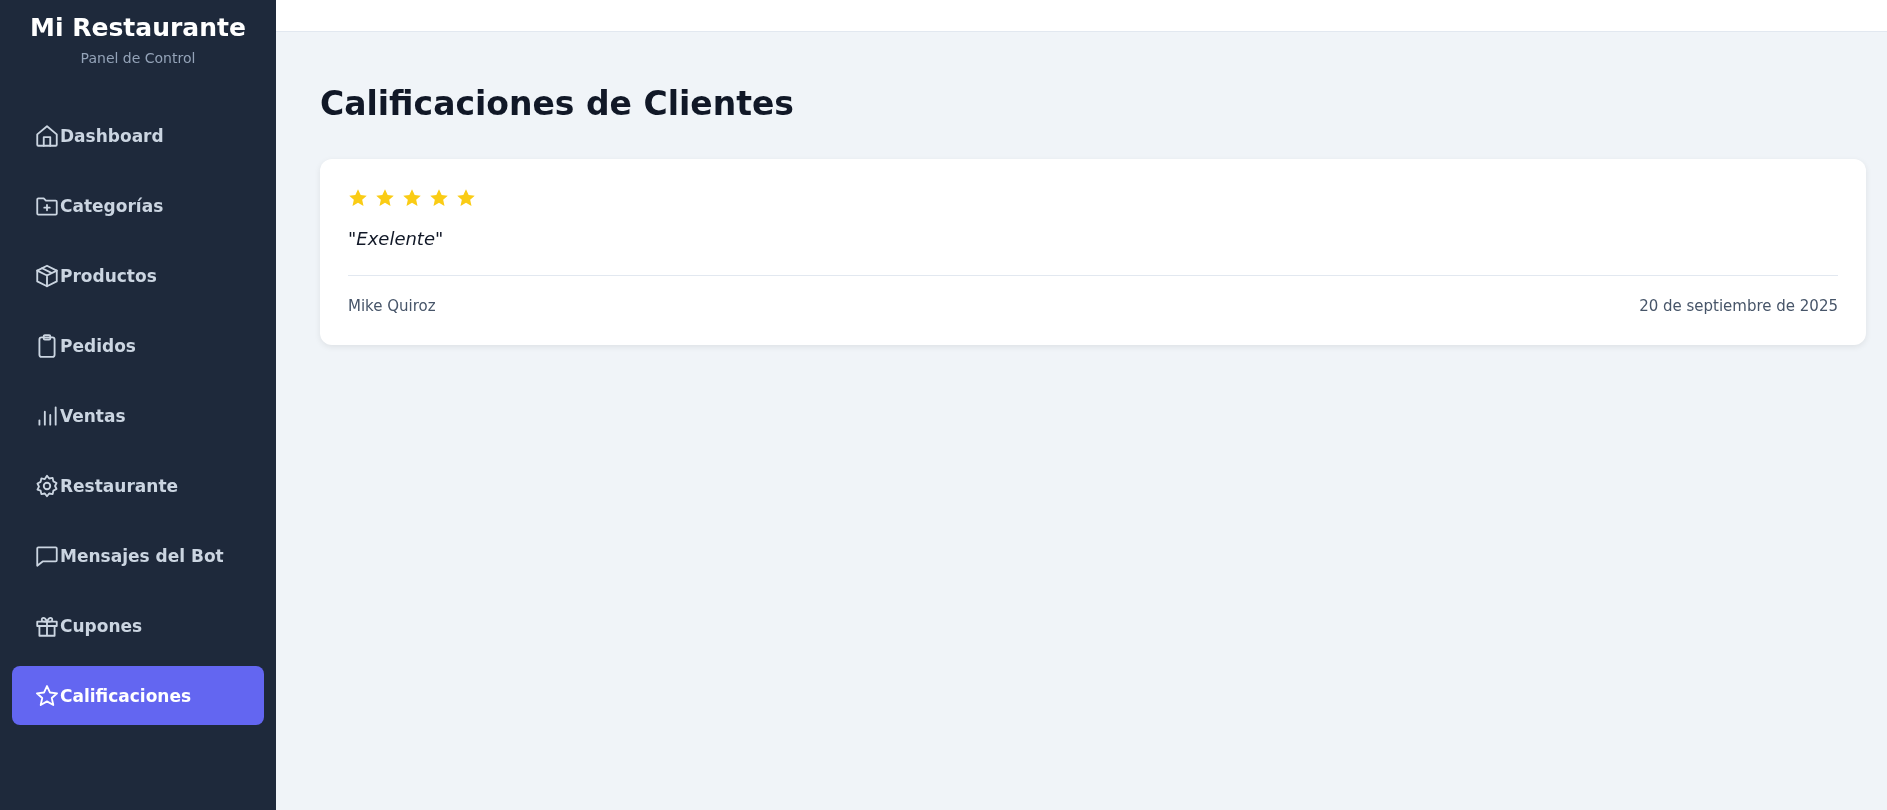  Describe the element at coordinates (47, 275) in the screenshot. I see `box-icon` at that location.